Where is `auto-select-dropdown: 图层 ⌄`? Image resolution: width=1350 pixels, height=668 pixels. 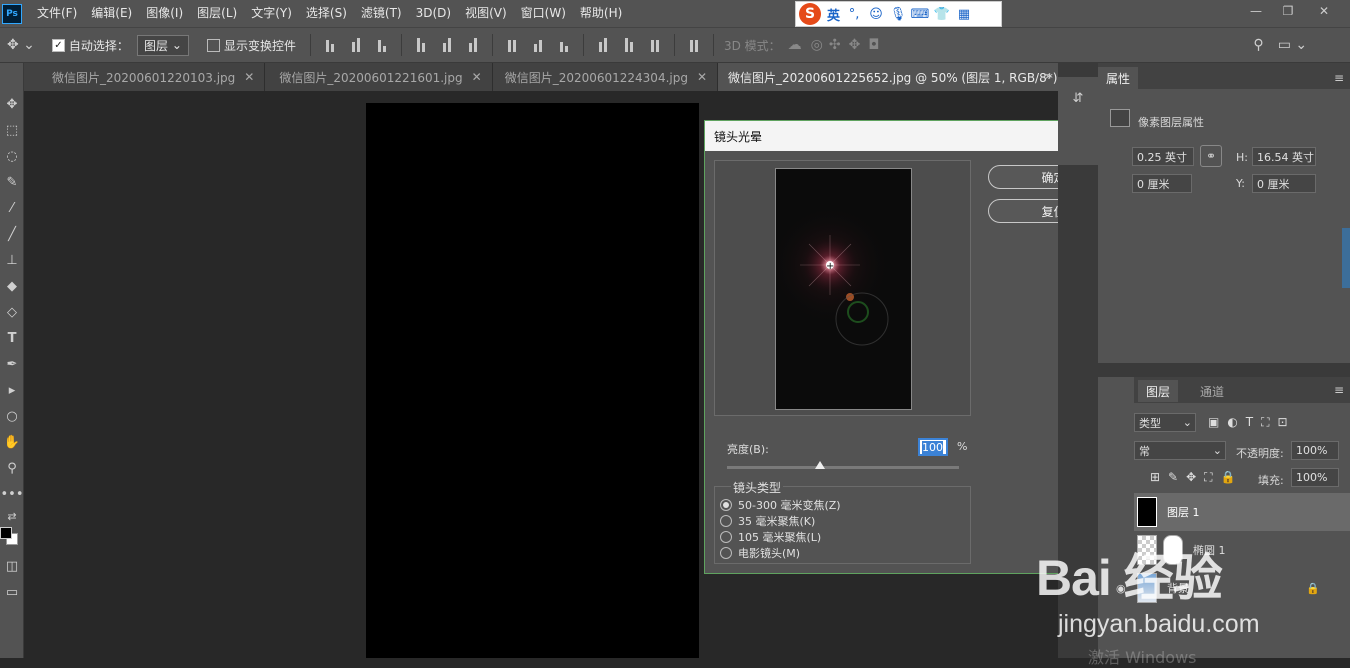 auto-select-dropdown: 图层 ⌄ is located at coordinates (162, 45).